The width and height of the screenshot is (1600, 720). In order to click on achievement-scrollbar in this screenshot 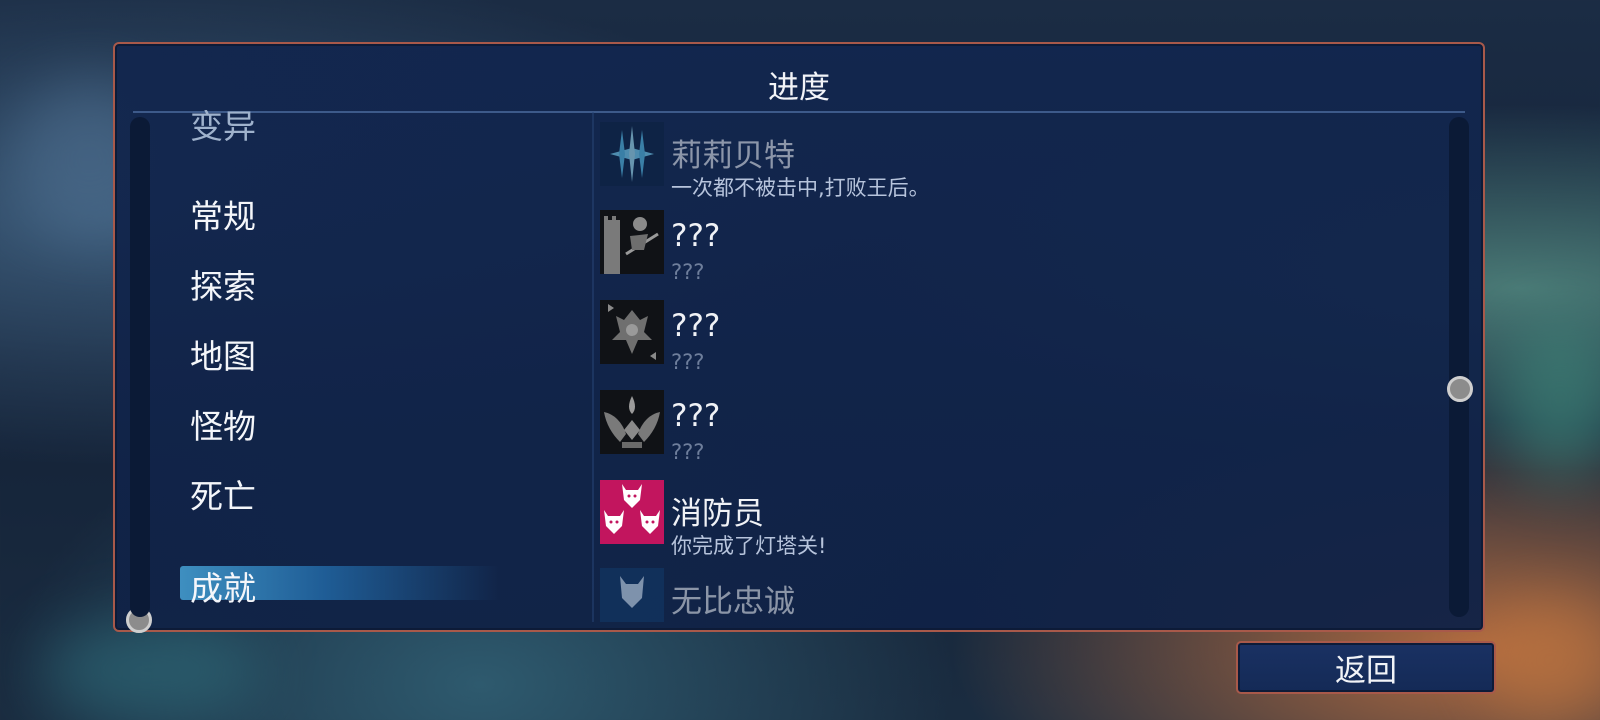, I will do `click(1459, 367)`.